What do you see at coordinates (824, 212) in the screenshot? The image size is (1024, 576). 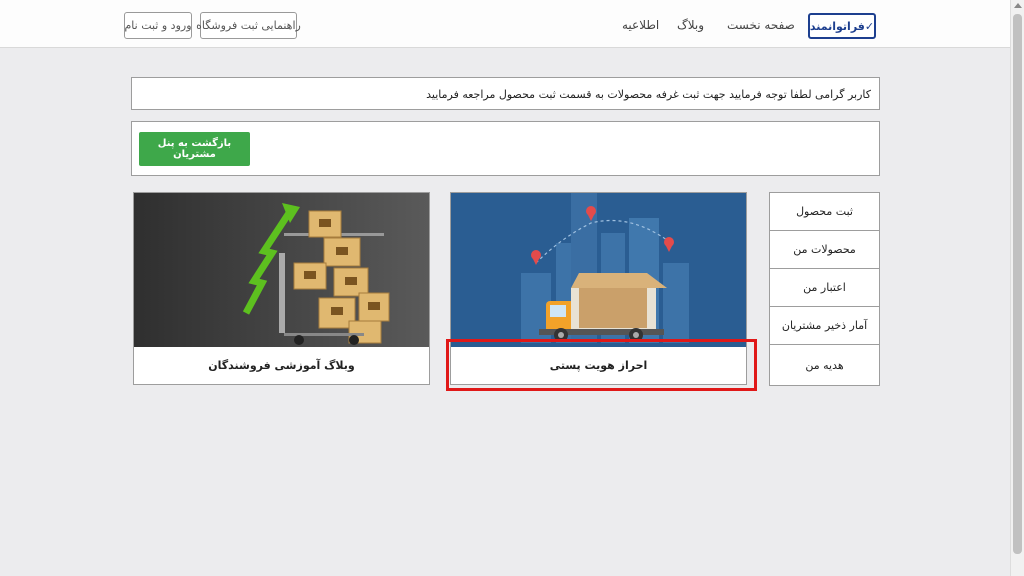 I see `side-menu-register-product: ثبت محصول` at bounding box center [824, 212].